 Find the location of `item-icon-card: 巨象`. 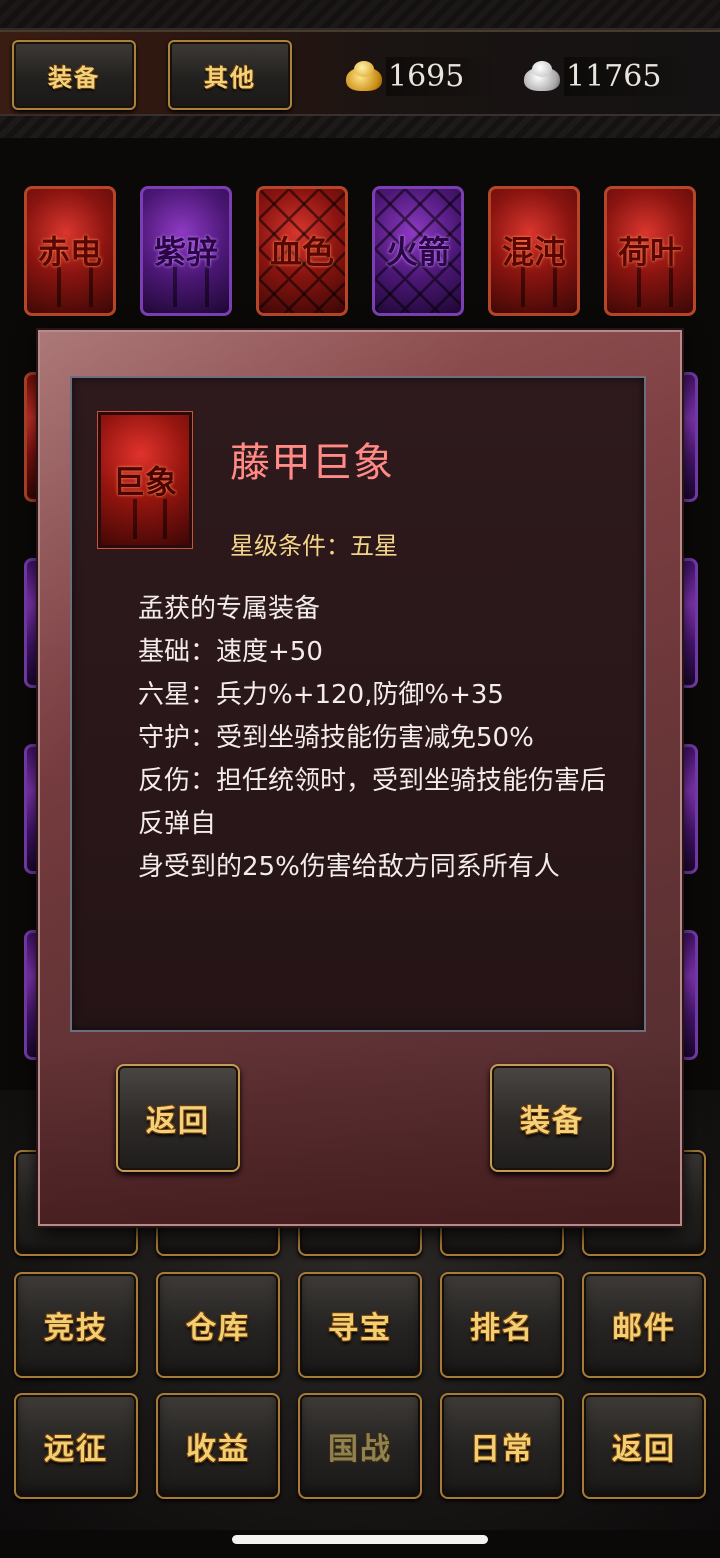

item-icon-card: 巨象 is located at coordinates (145, 480).